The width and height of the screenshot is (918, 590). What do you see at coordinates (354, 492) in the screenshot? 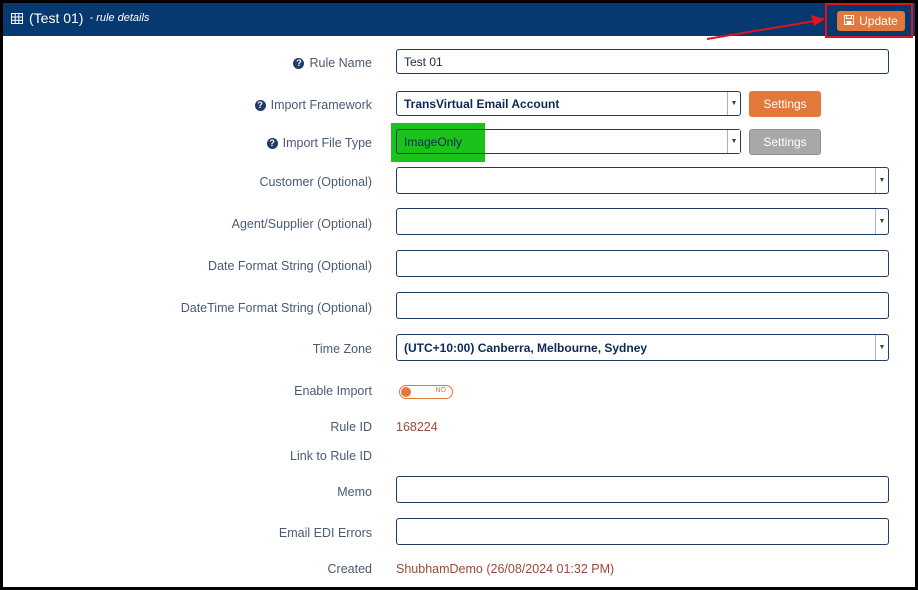
I see `memo-label: Memo` at bounding box center [354, 492].